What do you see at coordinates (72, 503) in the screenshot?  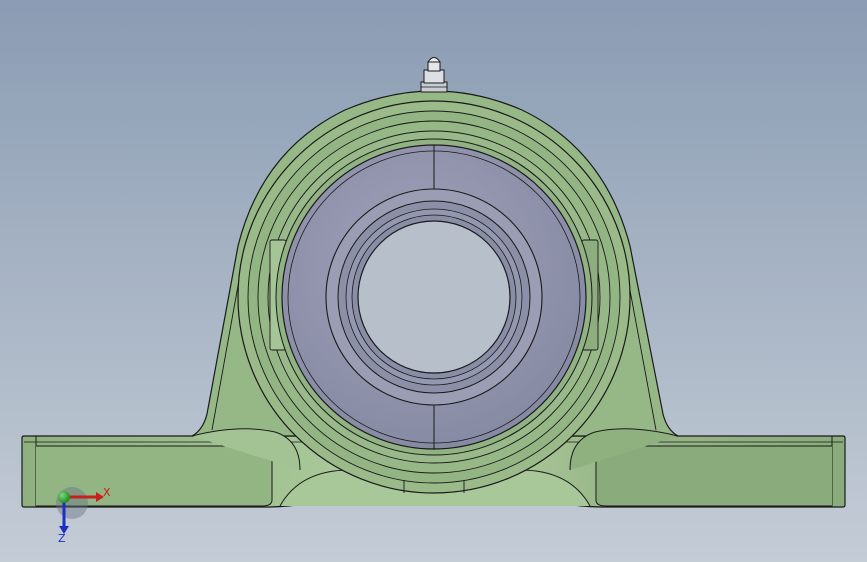 I see `triad-shadow` at bounding box center [72, 503].